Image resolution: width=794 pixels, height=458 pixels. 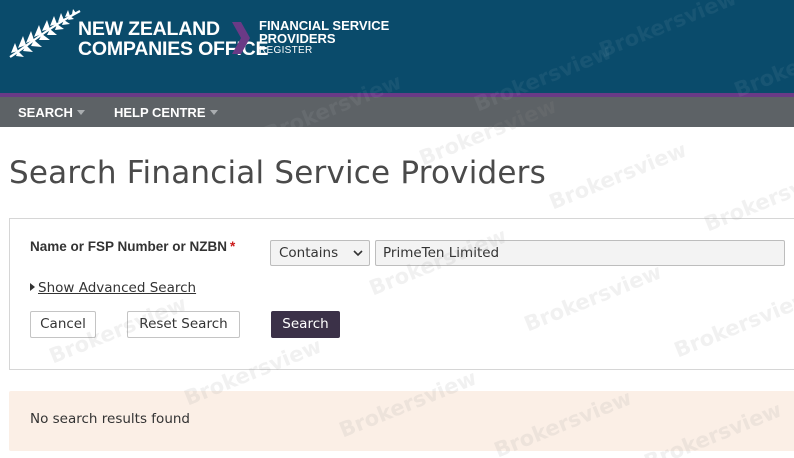 I want to click on register-title: FINANCIAL SERVICE PROVIDERS REGISTER, so click(x=324, y=38).